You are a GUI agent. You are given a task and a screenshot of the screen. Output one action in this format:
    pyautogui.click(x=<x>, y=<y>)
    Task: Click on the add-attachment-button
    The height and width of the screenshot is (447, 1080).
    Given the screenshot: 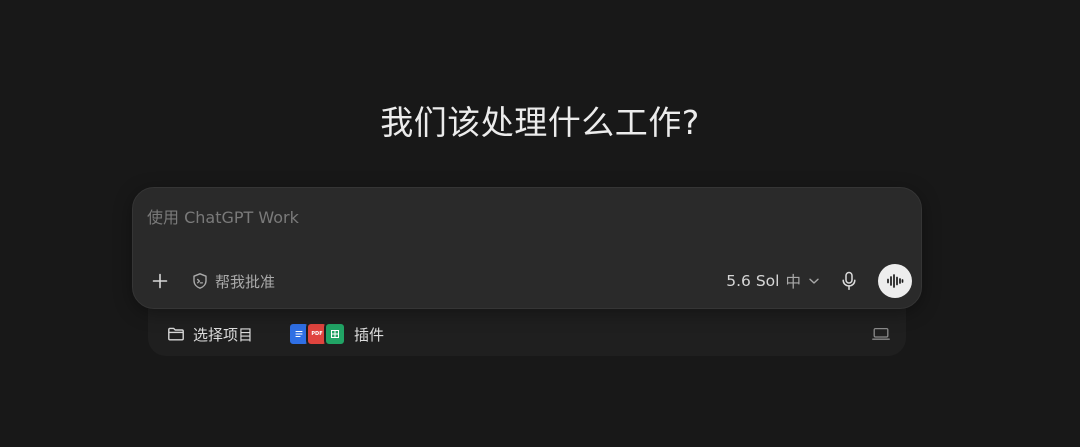 What is the action you would take?
    pyautogui.click(x=160, y=281)
    